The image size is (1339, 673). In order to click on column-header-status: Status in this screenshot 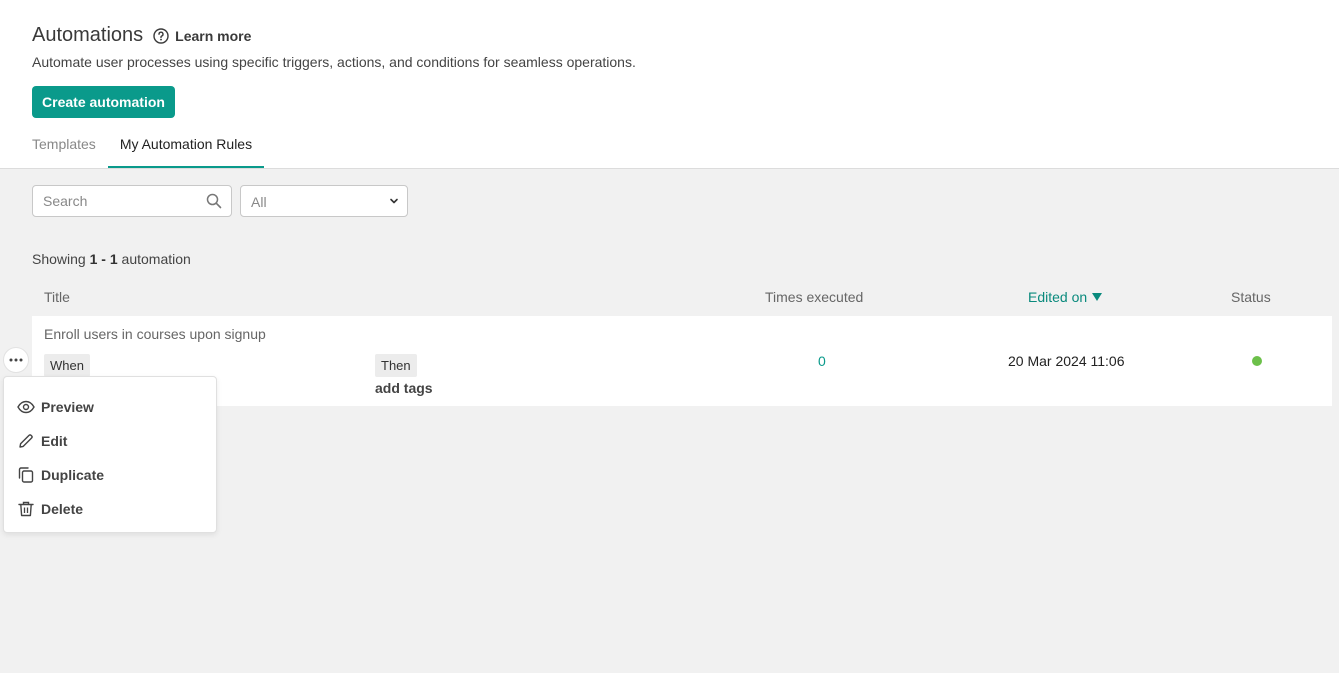, I will do `click(1251, 297)`.